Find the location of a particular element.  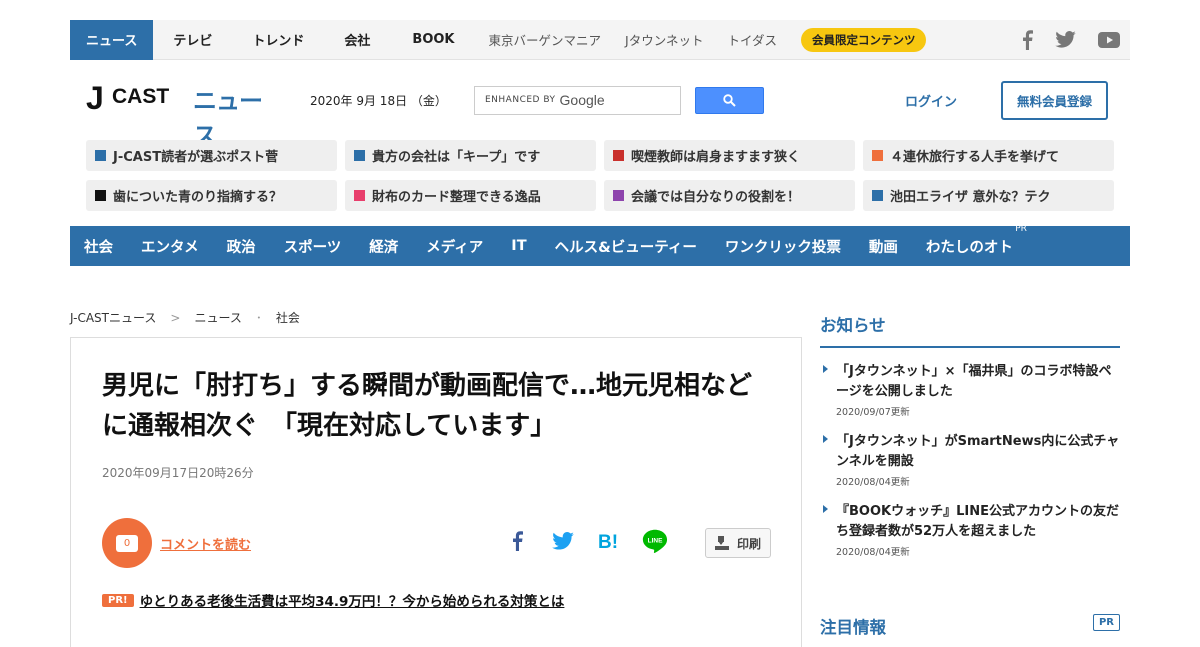

pickup-link: 池田エライザ 意外な？テク is located at coordinates (988, 195).